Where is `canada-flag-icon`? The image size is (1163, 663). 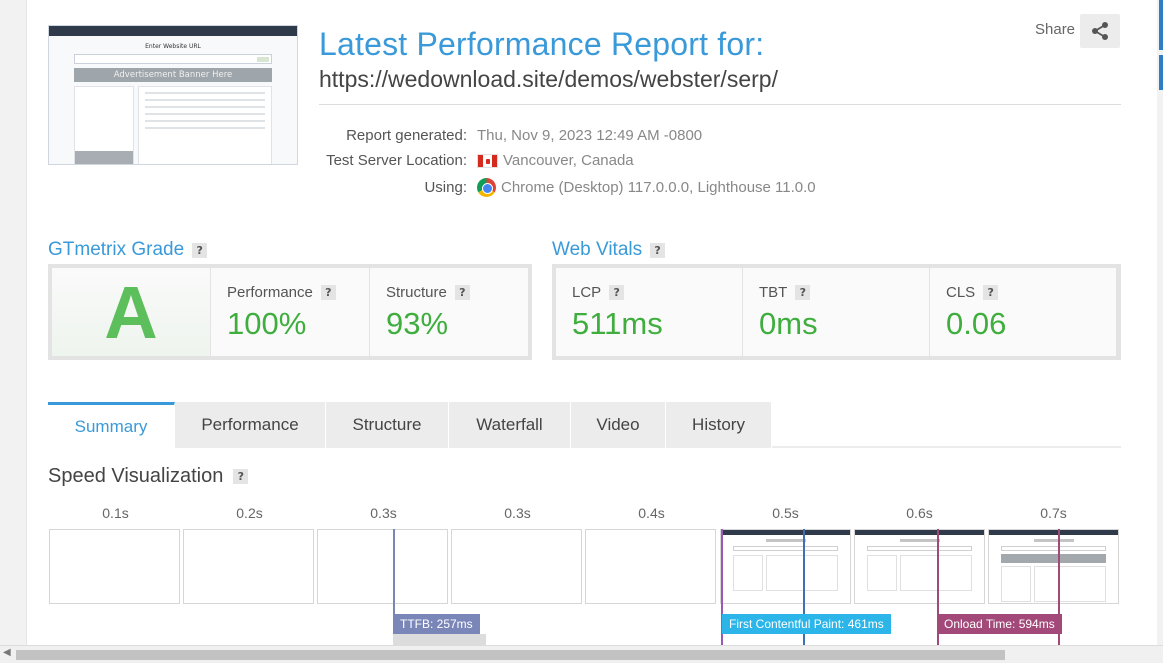 canada-flag-icon is located at coordinates (487, 160).